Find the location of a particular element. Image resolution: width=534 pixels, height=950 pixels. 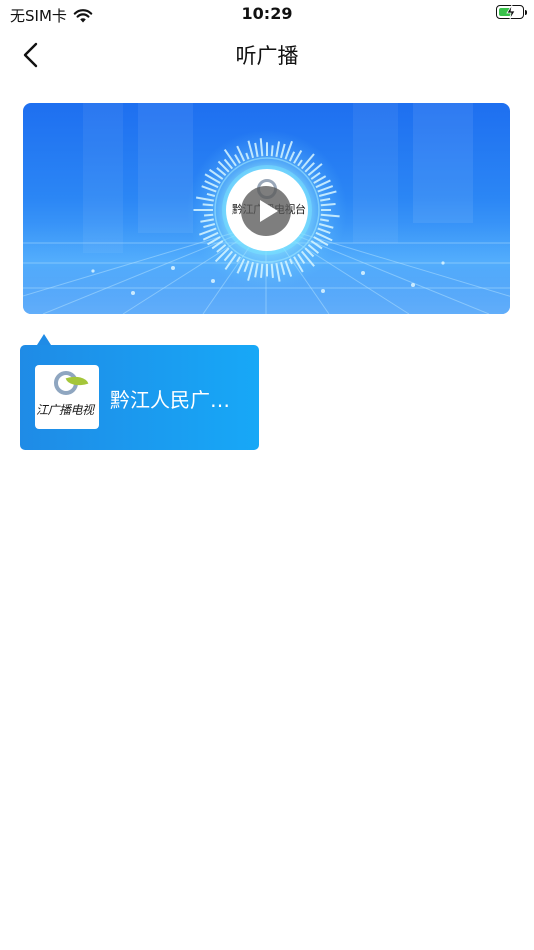

nav-bar: 听广播 is located at coordinates (267, 54).